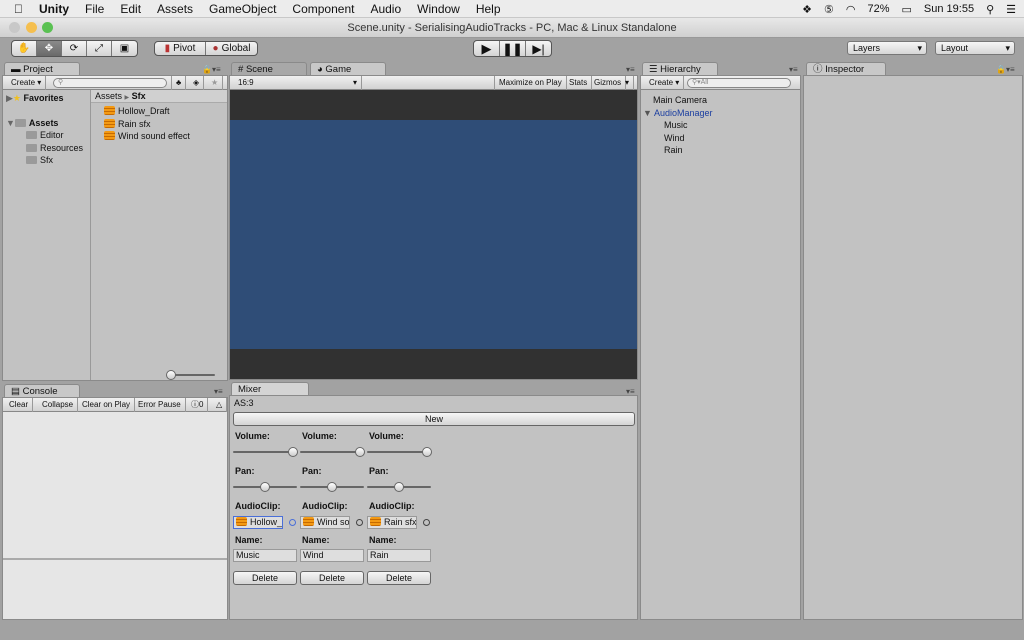  Describe the element at coordinates (487, 48) in the screenshot. I see `play-icon: ▶` at that location.